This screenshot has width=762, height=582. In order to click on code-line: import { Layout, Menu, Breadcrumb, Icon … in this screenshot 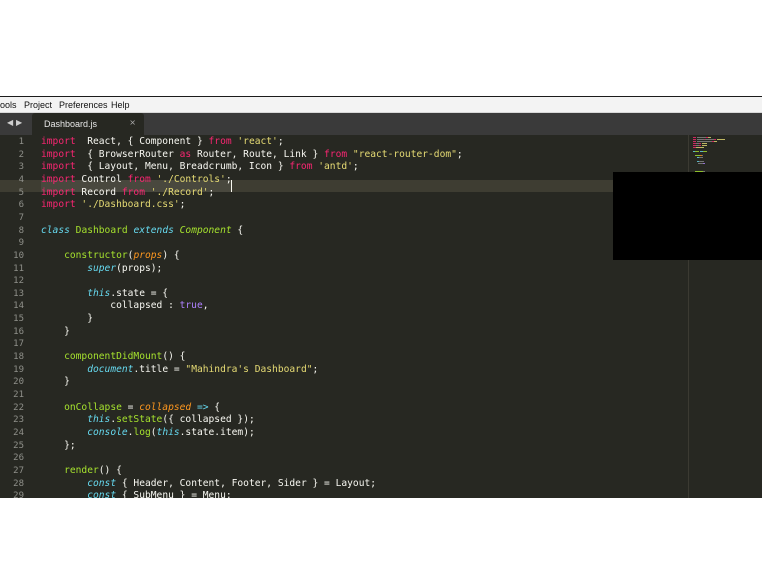, I will do `click(200, 167)`.